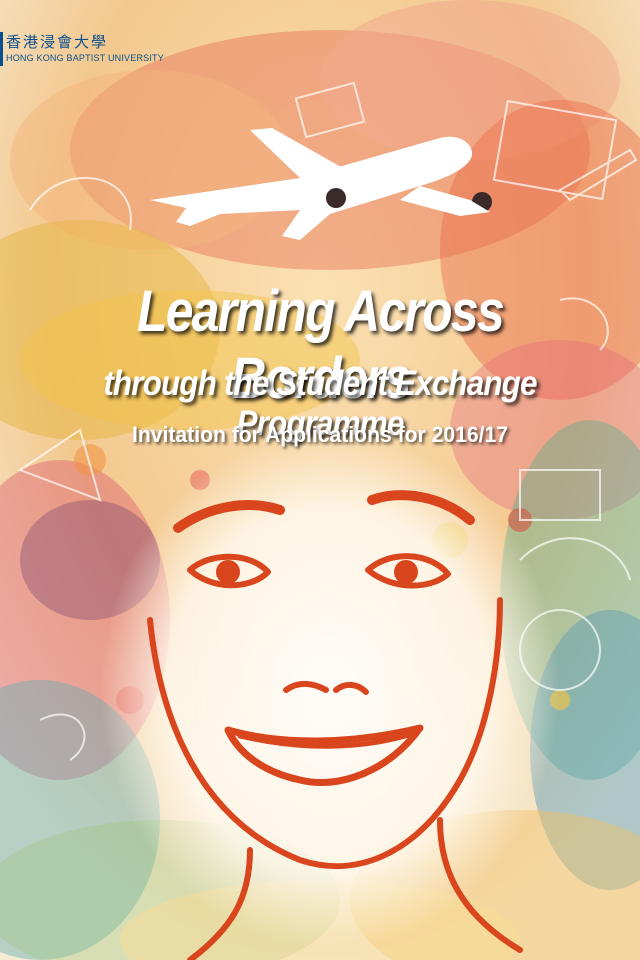 This screenshot has width=640, height=960. Describe the element at coordinates (85, 58) in the screenshot. I see `logo-english-name: HONG KONG BAPTIST UNIVERSITY` at that location.